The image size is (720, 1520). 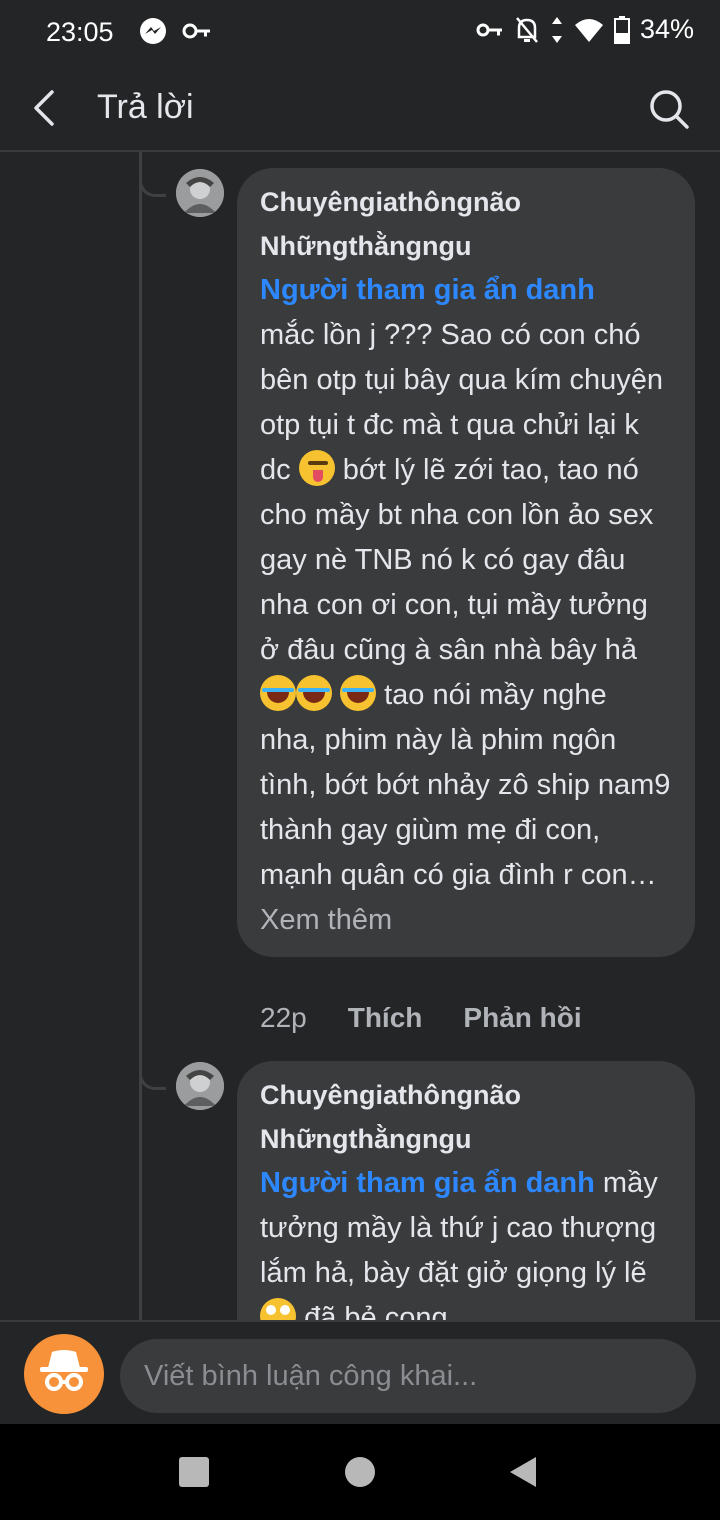 What do you see at coordinates (408, 1376) in the screenshot?
I see `comment-input` at bounding box center [408, 1376].